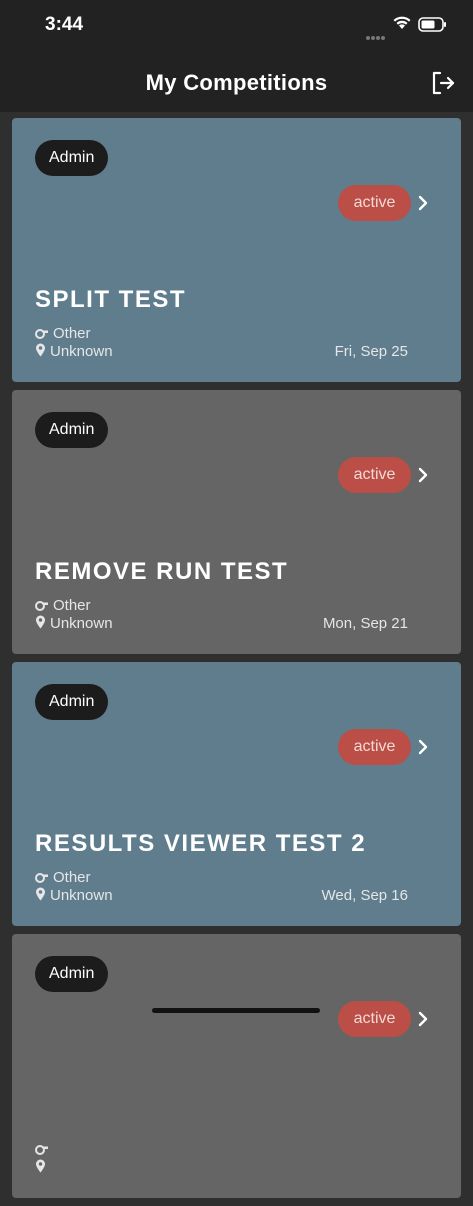 This screenshot has height=1206, width=473. I want to click on battery-icon, so click(432, 27).